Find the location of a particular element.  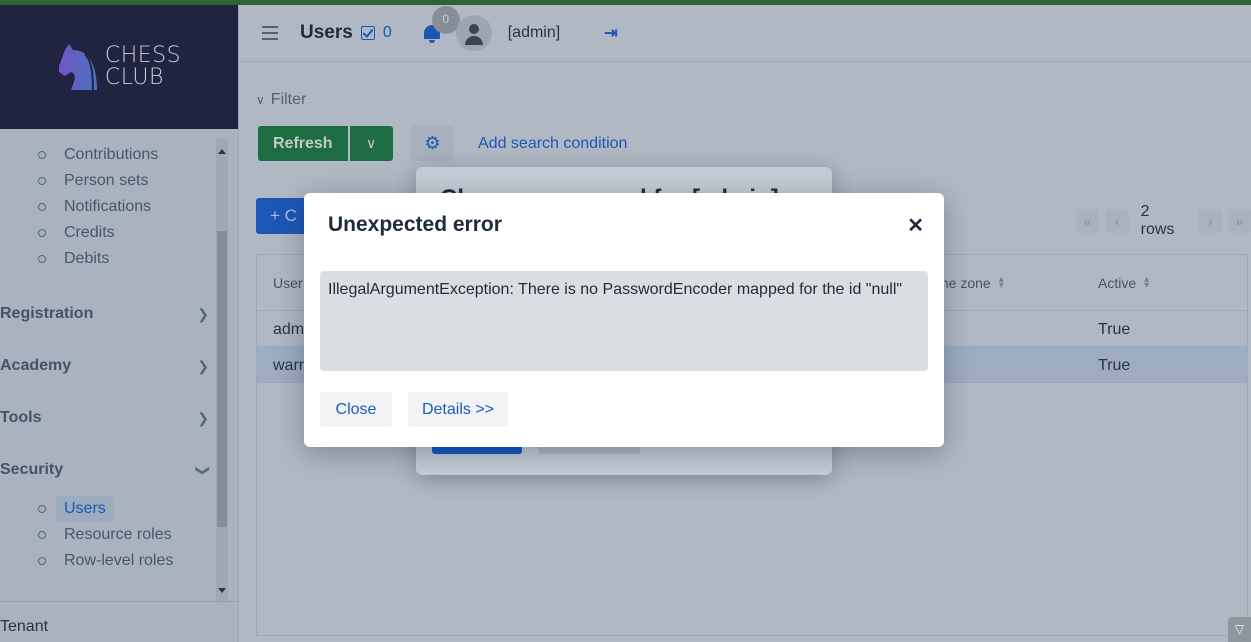

details-button: Details >> is located at coordinates (458, 409).